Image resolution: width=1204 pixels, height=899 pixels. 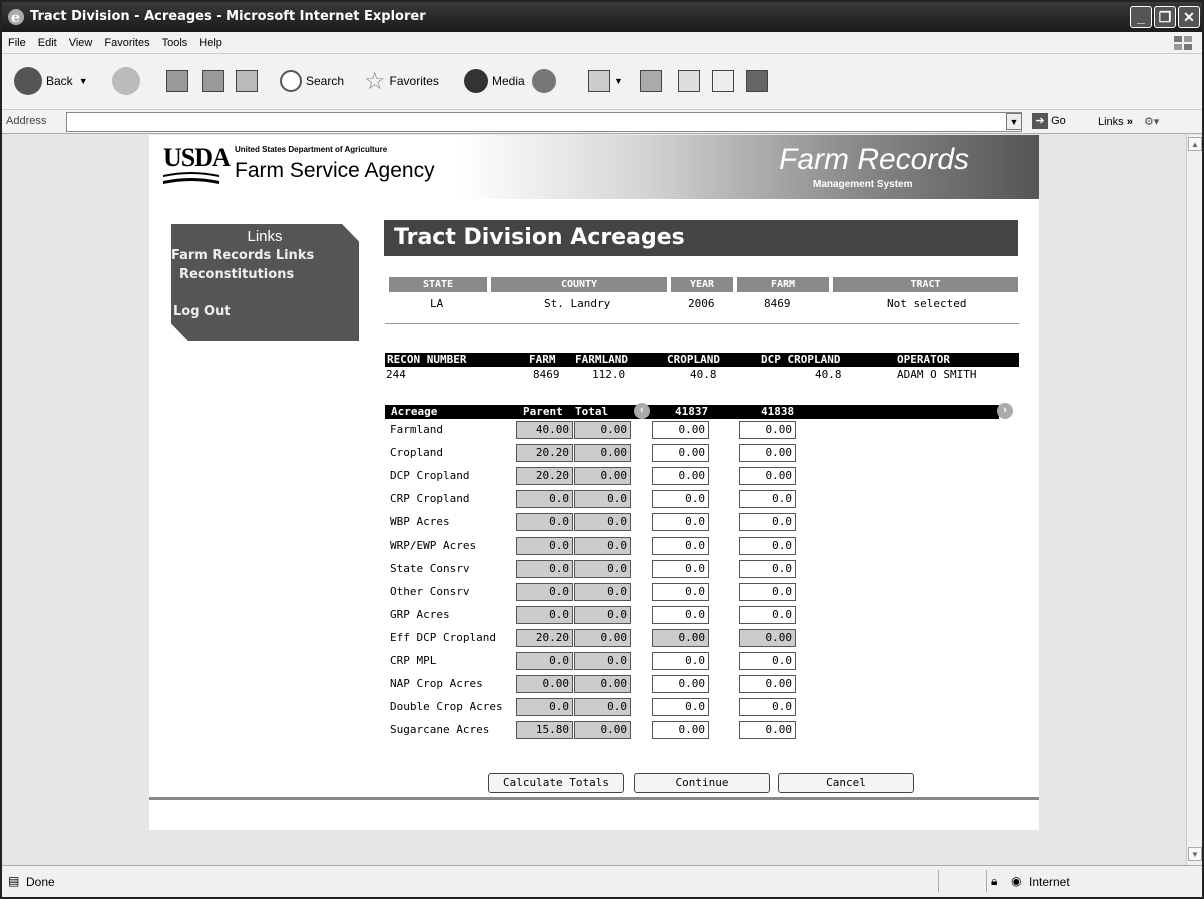 What do you see at coordinates (1049, 882) in the screenshot?
I see `zone-text: Internet` at bounding box center [1049, 882].